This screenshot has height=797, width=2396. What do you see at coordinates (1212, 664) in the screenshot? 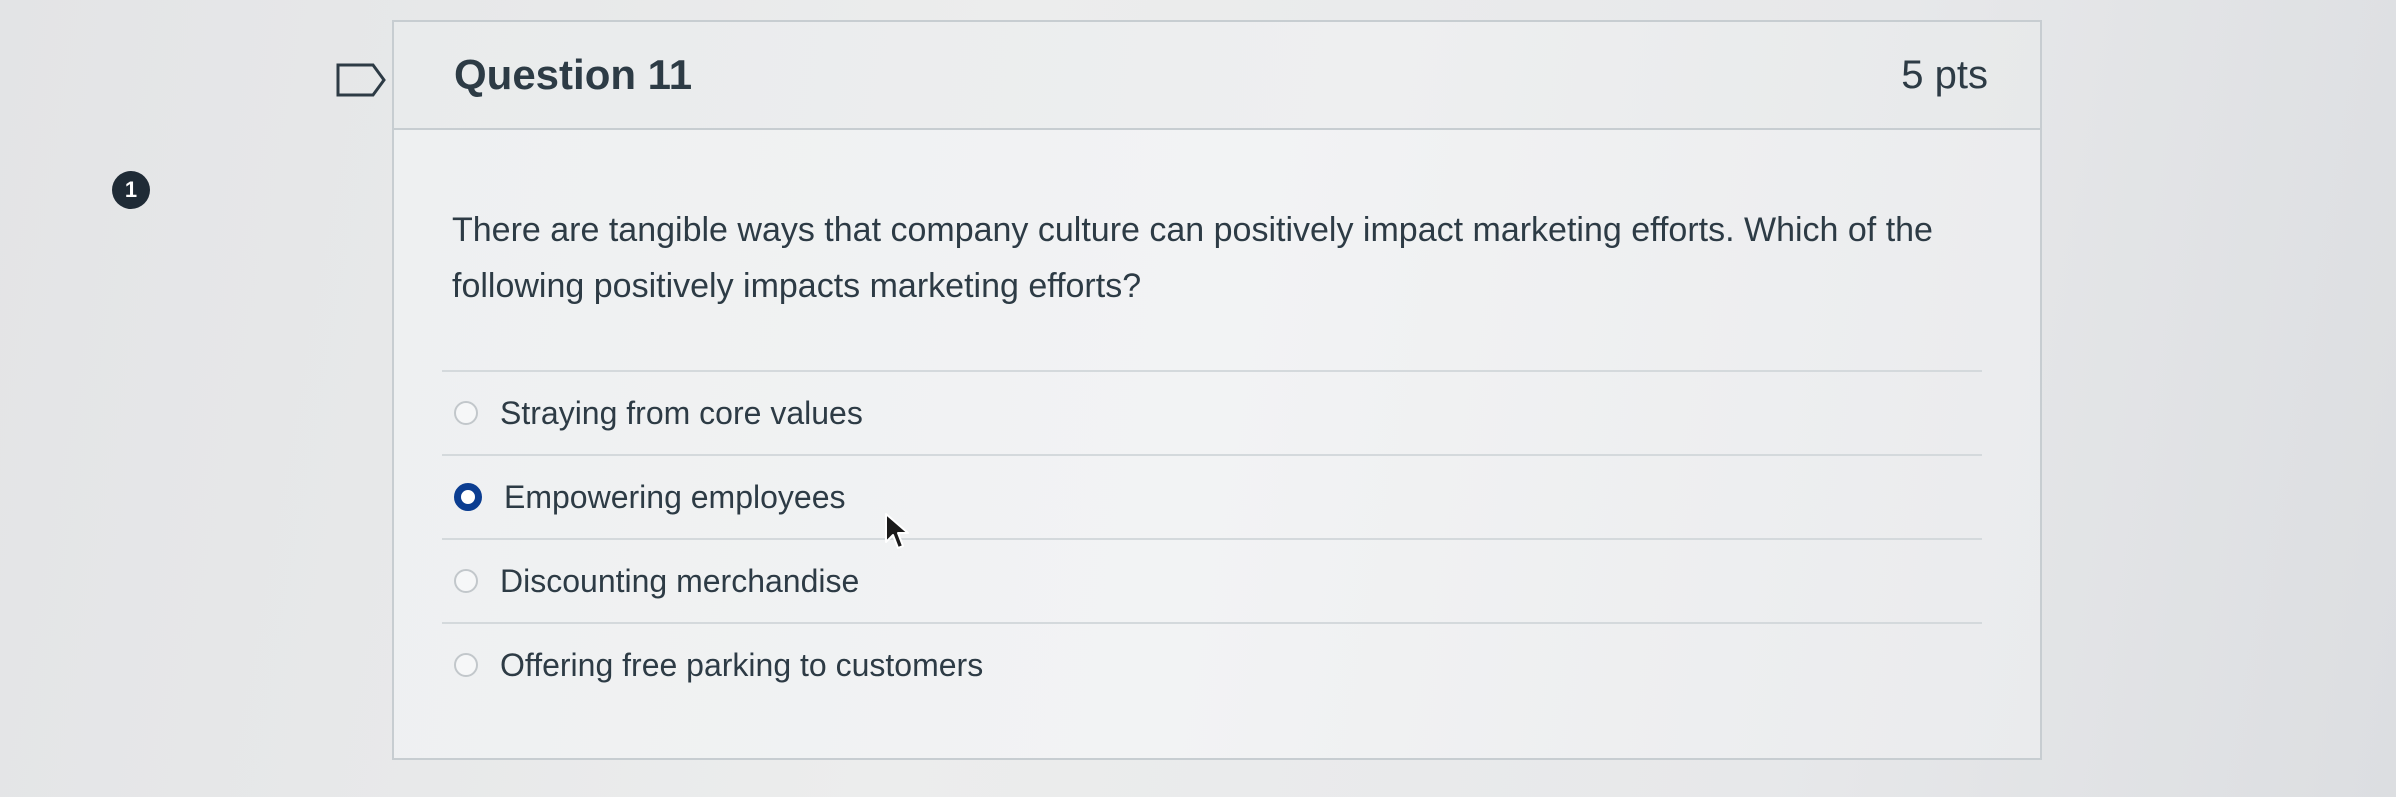
I see `answer-option-4: Offering free parking to customers` at bounding box center [1212, 664].